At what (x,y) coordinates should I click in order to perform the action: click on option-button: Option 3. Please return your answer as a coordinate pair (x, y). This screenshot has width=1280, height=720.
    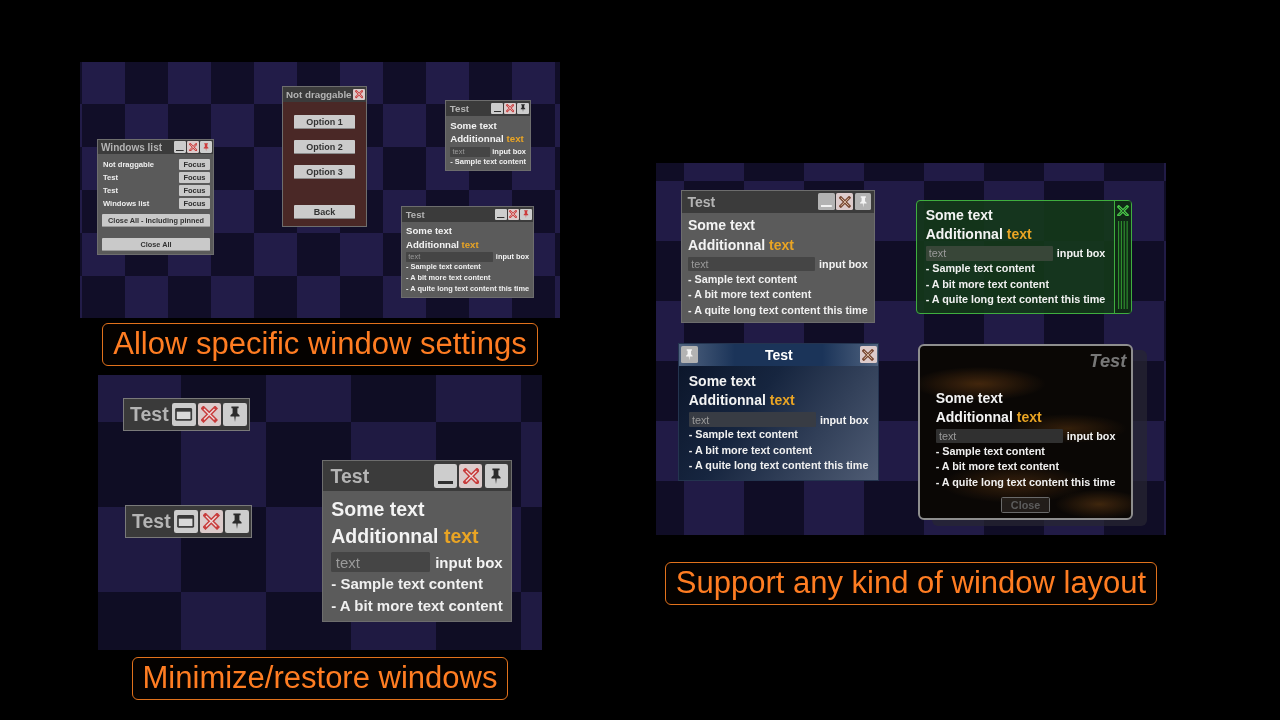
    Looking at the image, I should click on (324, 172).